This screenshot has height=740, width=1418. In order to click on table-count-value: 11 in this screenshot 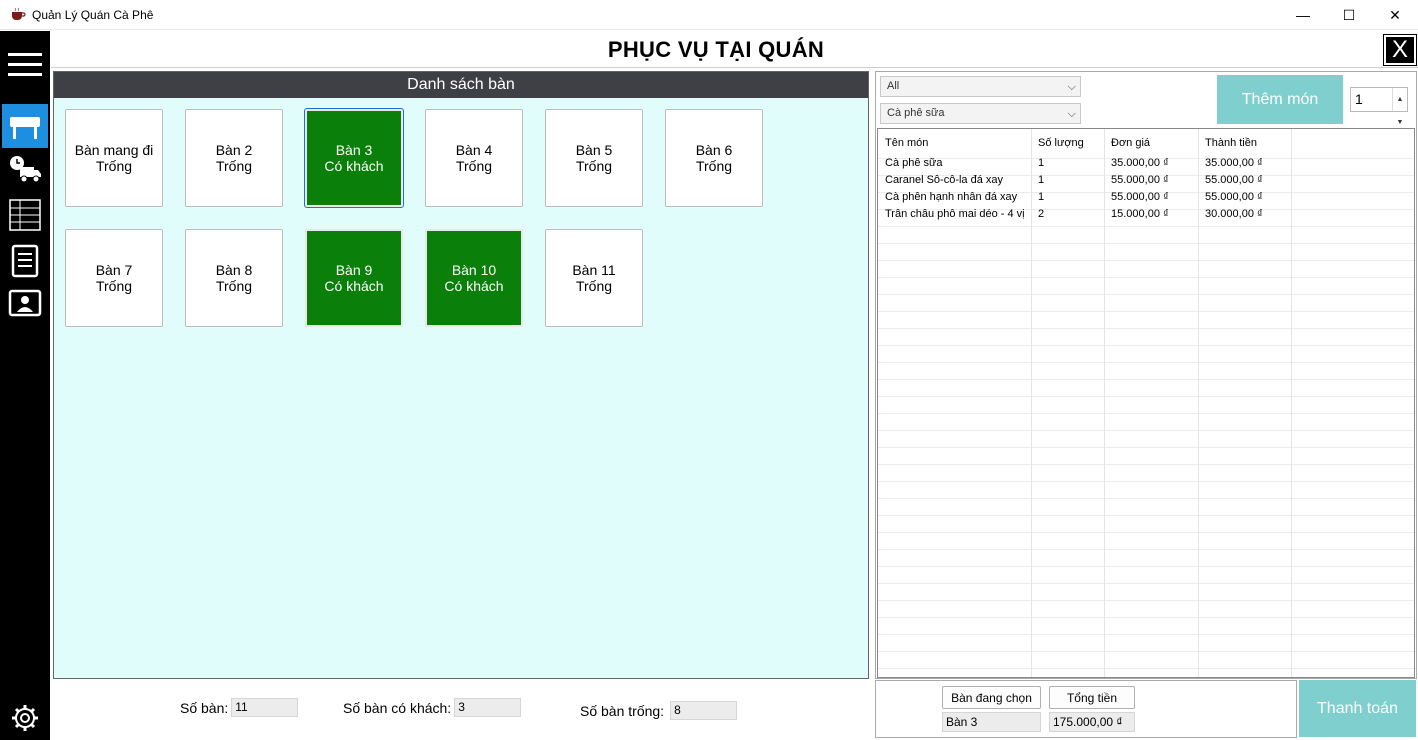, I will do `click(265, 707)`.